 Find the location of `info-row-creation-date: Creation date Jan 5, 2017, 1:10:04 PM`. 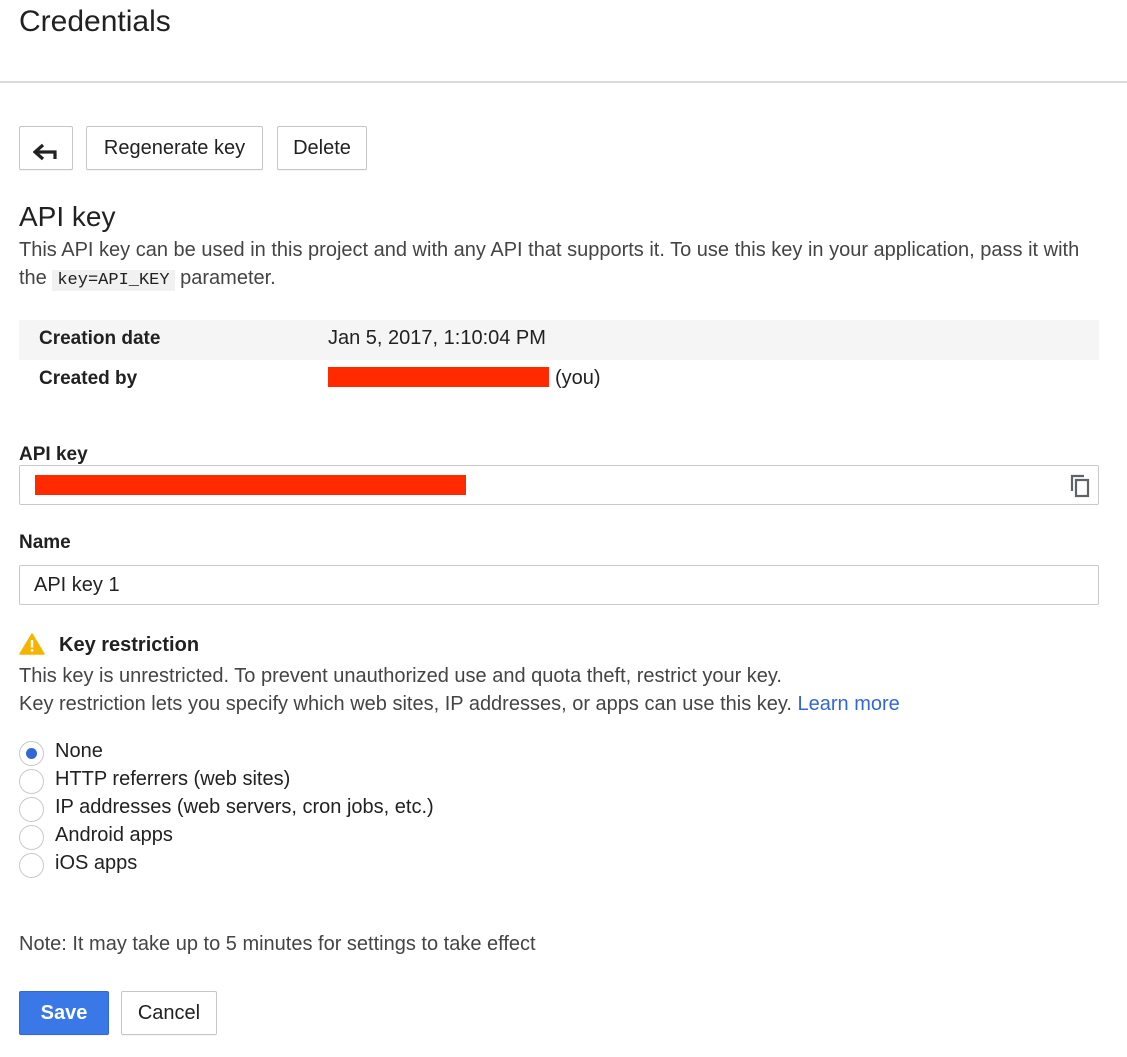

info-row-creation-date: Creation date Jan 5, 2017, 1:10:04 PM is located at coordinates (559, 340).